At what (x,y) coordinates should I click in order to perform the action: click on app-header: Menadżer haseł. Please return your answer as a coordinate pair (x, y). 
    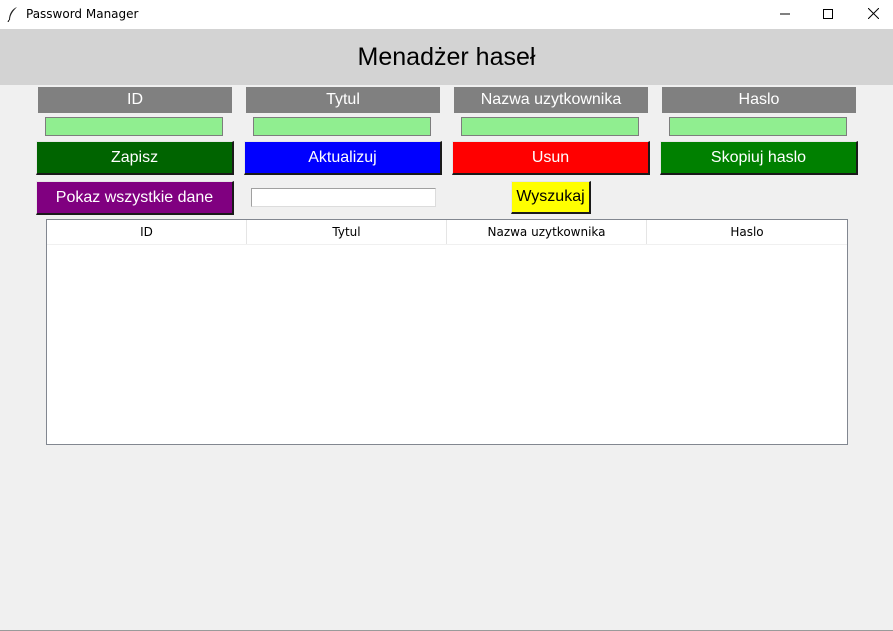
    Looking at the image, I should click on (446, 57).